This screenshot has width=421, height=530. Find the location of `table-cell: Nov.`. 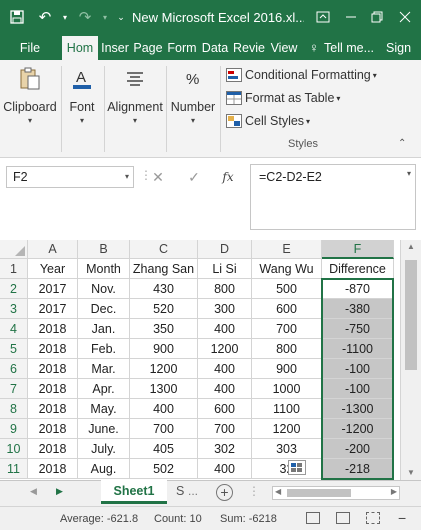

table-cell: Nov. is located at coordinates (104, 289).